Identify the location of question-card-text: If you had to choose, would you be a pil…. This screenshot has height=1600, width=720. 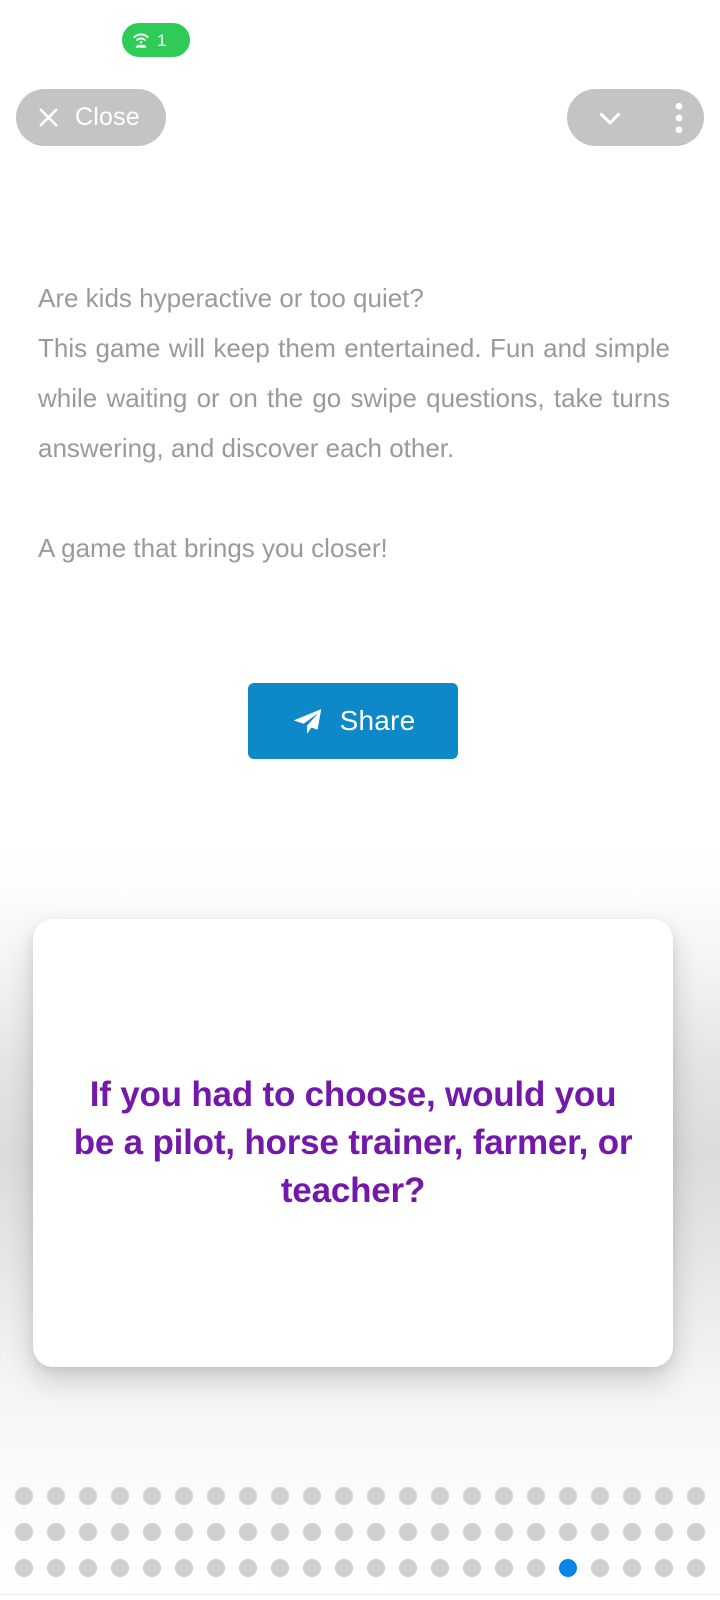
(353, 1142).